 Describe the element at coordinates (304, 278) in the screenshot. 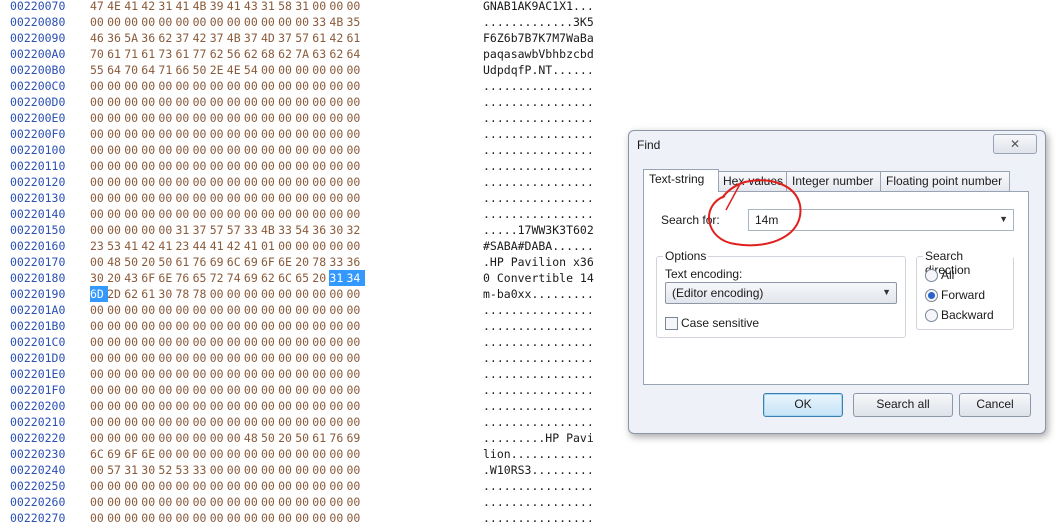

I see `hex-byte: 65` at that location.